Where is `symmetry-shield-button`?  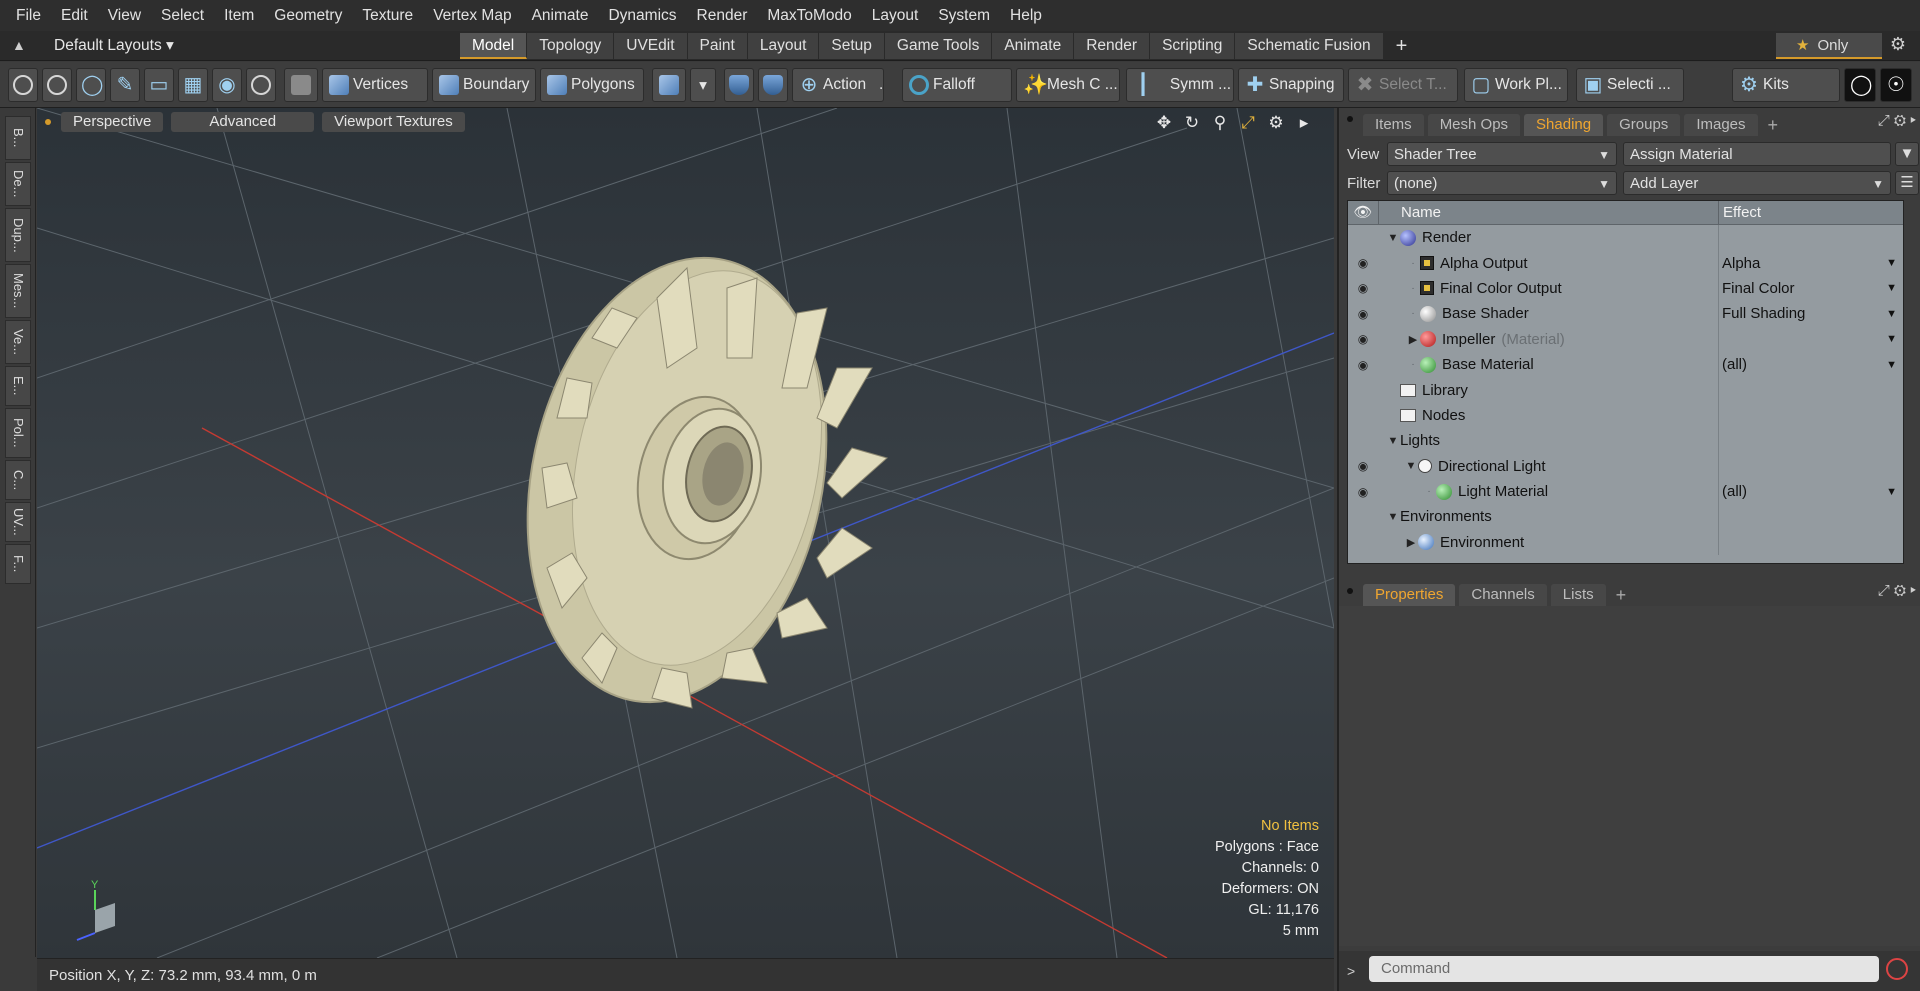
symmetry-shield-button is located at coordinates (739, 85).